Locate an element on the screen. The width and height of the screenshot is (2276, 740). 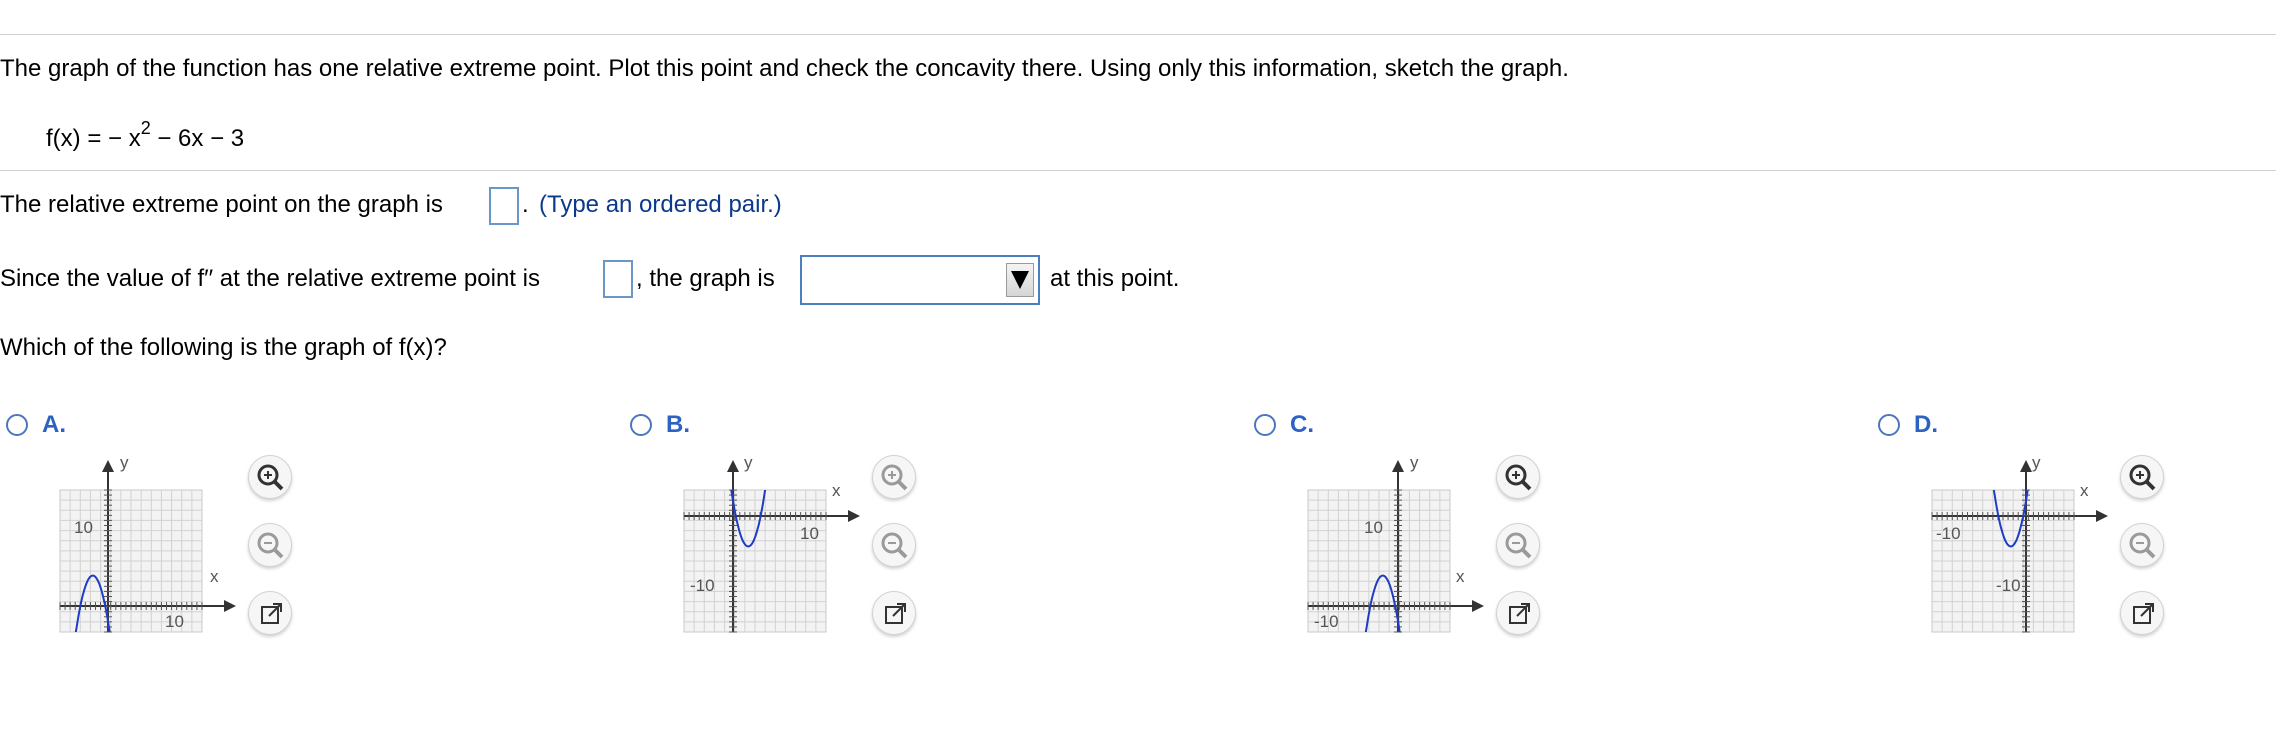
option-graph-b: 10 -10 x y is located at coordinates (771, 543).